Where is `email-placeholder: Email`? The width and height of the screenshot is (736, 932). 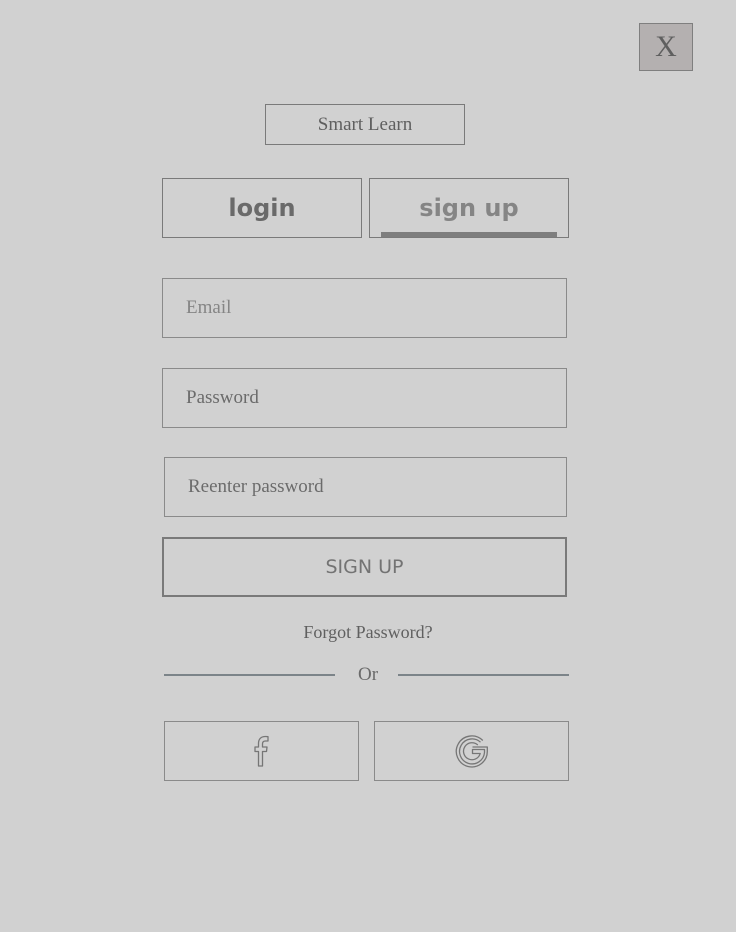
email-placeholder: Email is located at coordinates (209, 307).